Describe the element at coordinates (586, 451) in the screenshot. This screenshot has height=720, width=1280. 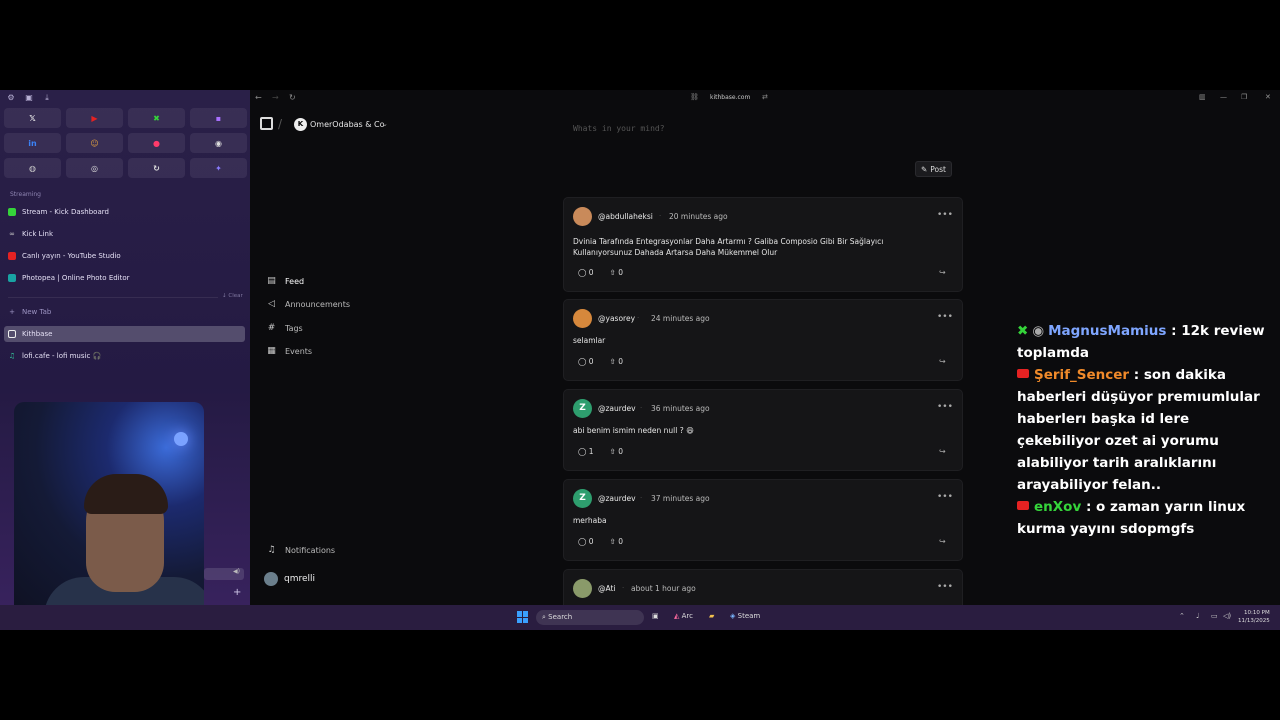
I see `comment-button: ◯ 1` at that location.